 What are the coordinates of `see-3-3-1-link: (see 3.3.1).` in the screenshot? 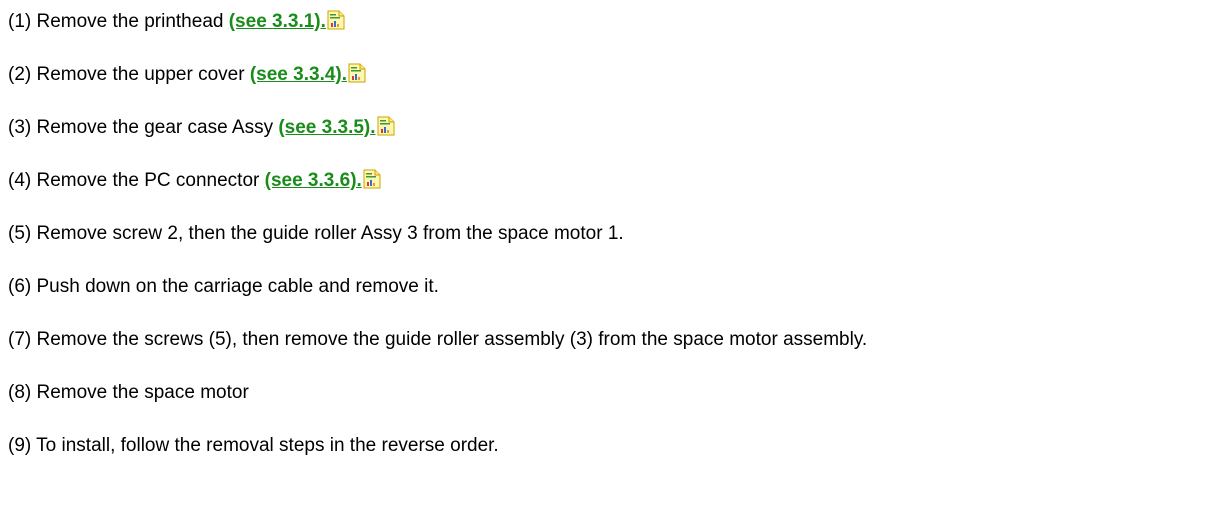 It's located at (277, 21).